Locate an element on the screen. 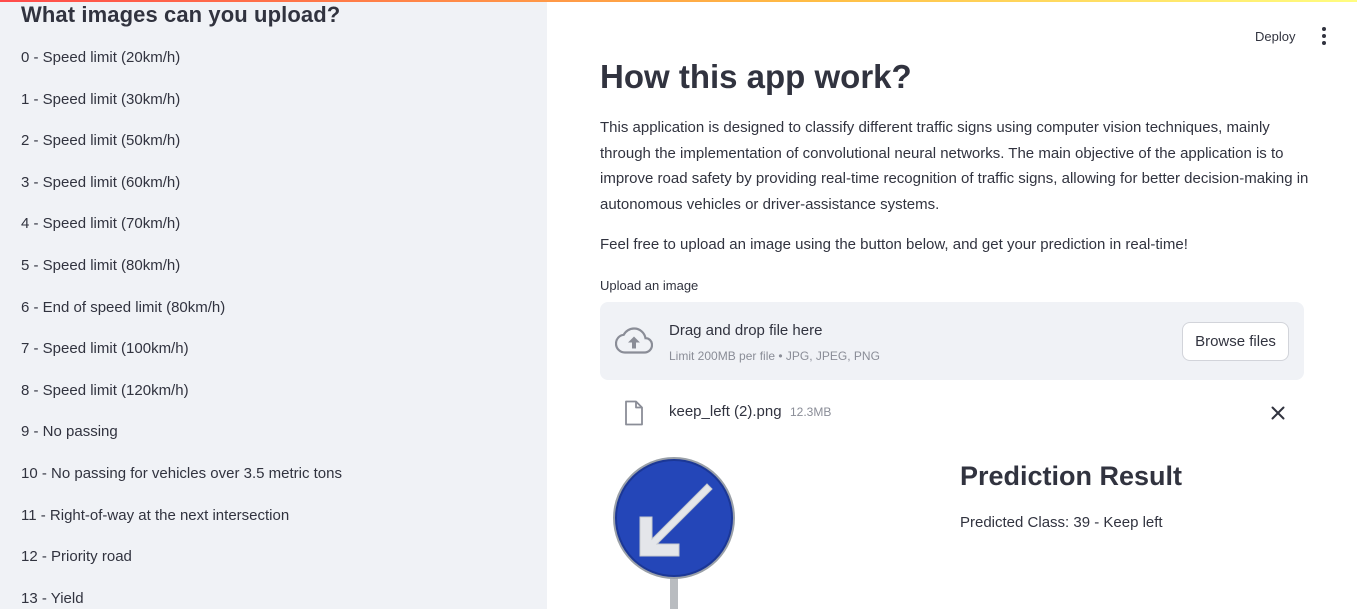  sidebar-heading: What images can you upload? is located at coordinates (181, 14).